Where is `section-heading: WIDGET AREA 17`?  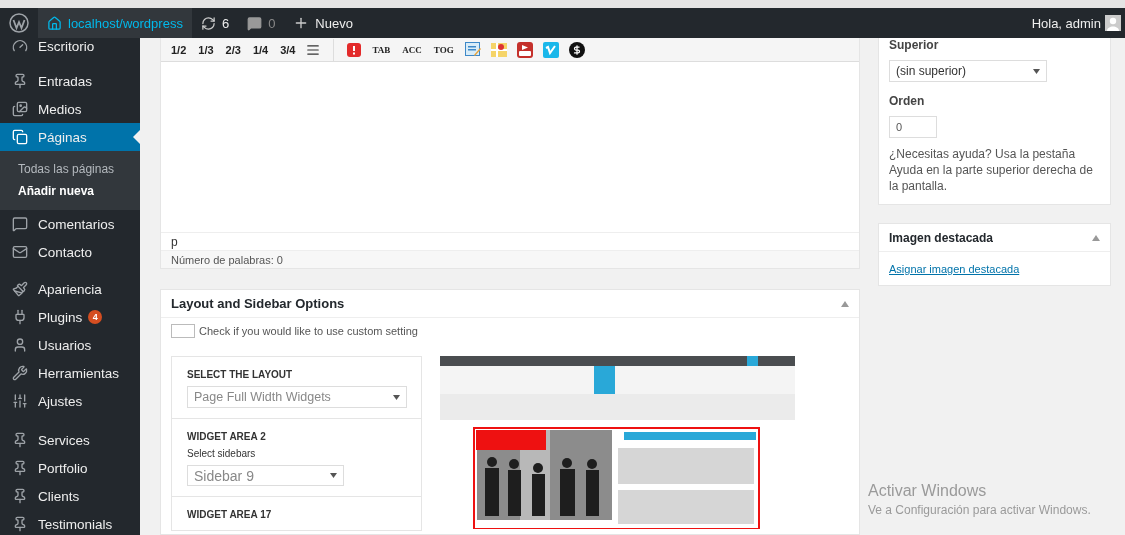
section-heading: WIDGET AREA 17 is located at coordinates (230, 514).